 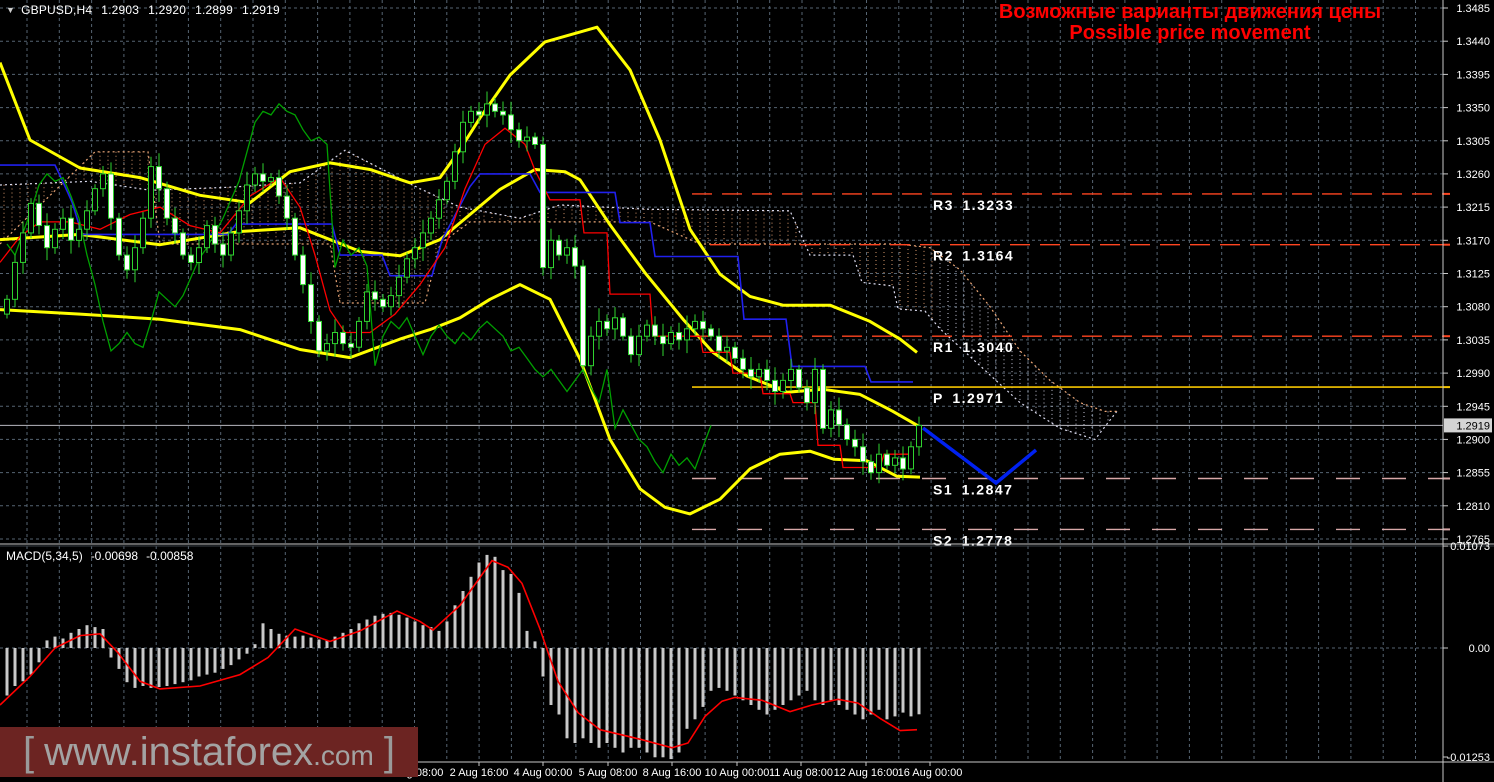 What do you see at coordinates (1473, 341) in the screenshot?
I see `price-tick-label: 1.3035` at bounding box center [1473, 341].